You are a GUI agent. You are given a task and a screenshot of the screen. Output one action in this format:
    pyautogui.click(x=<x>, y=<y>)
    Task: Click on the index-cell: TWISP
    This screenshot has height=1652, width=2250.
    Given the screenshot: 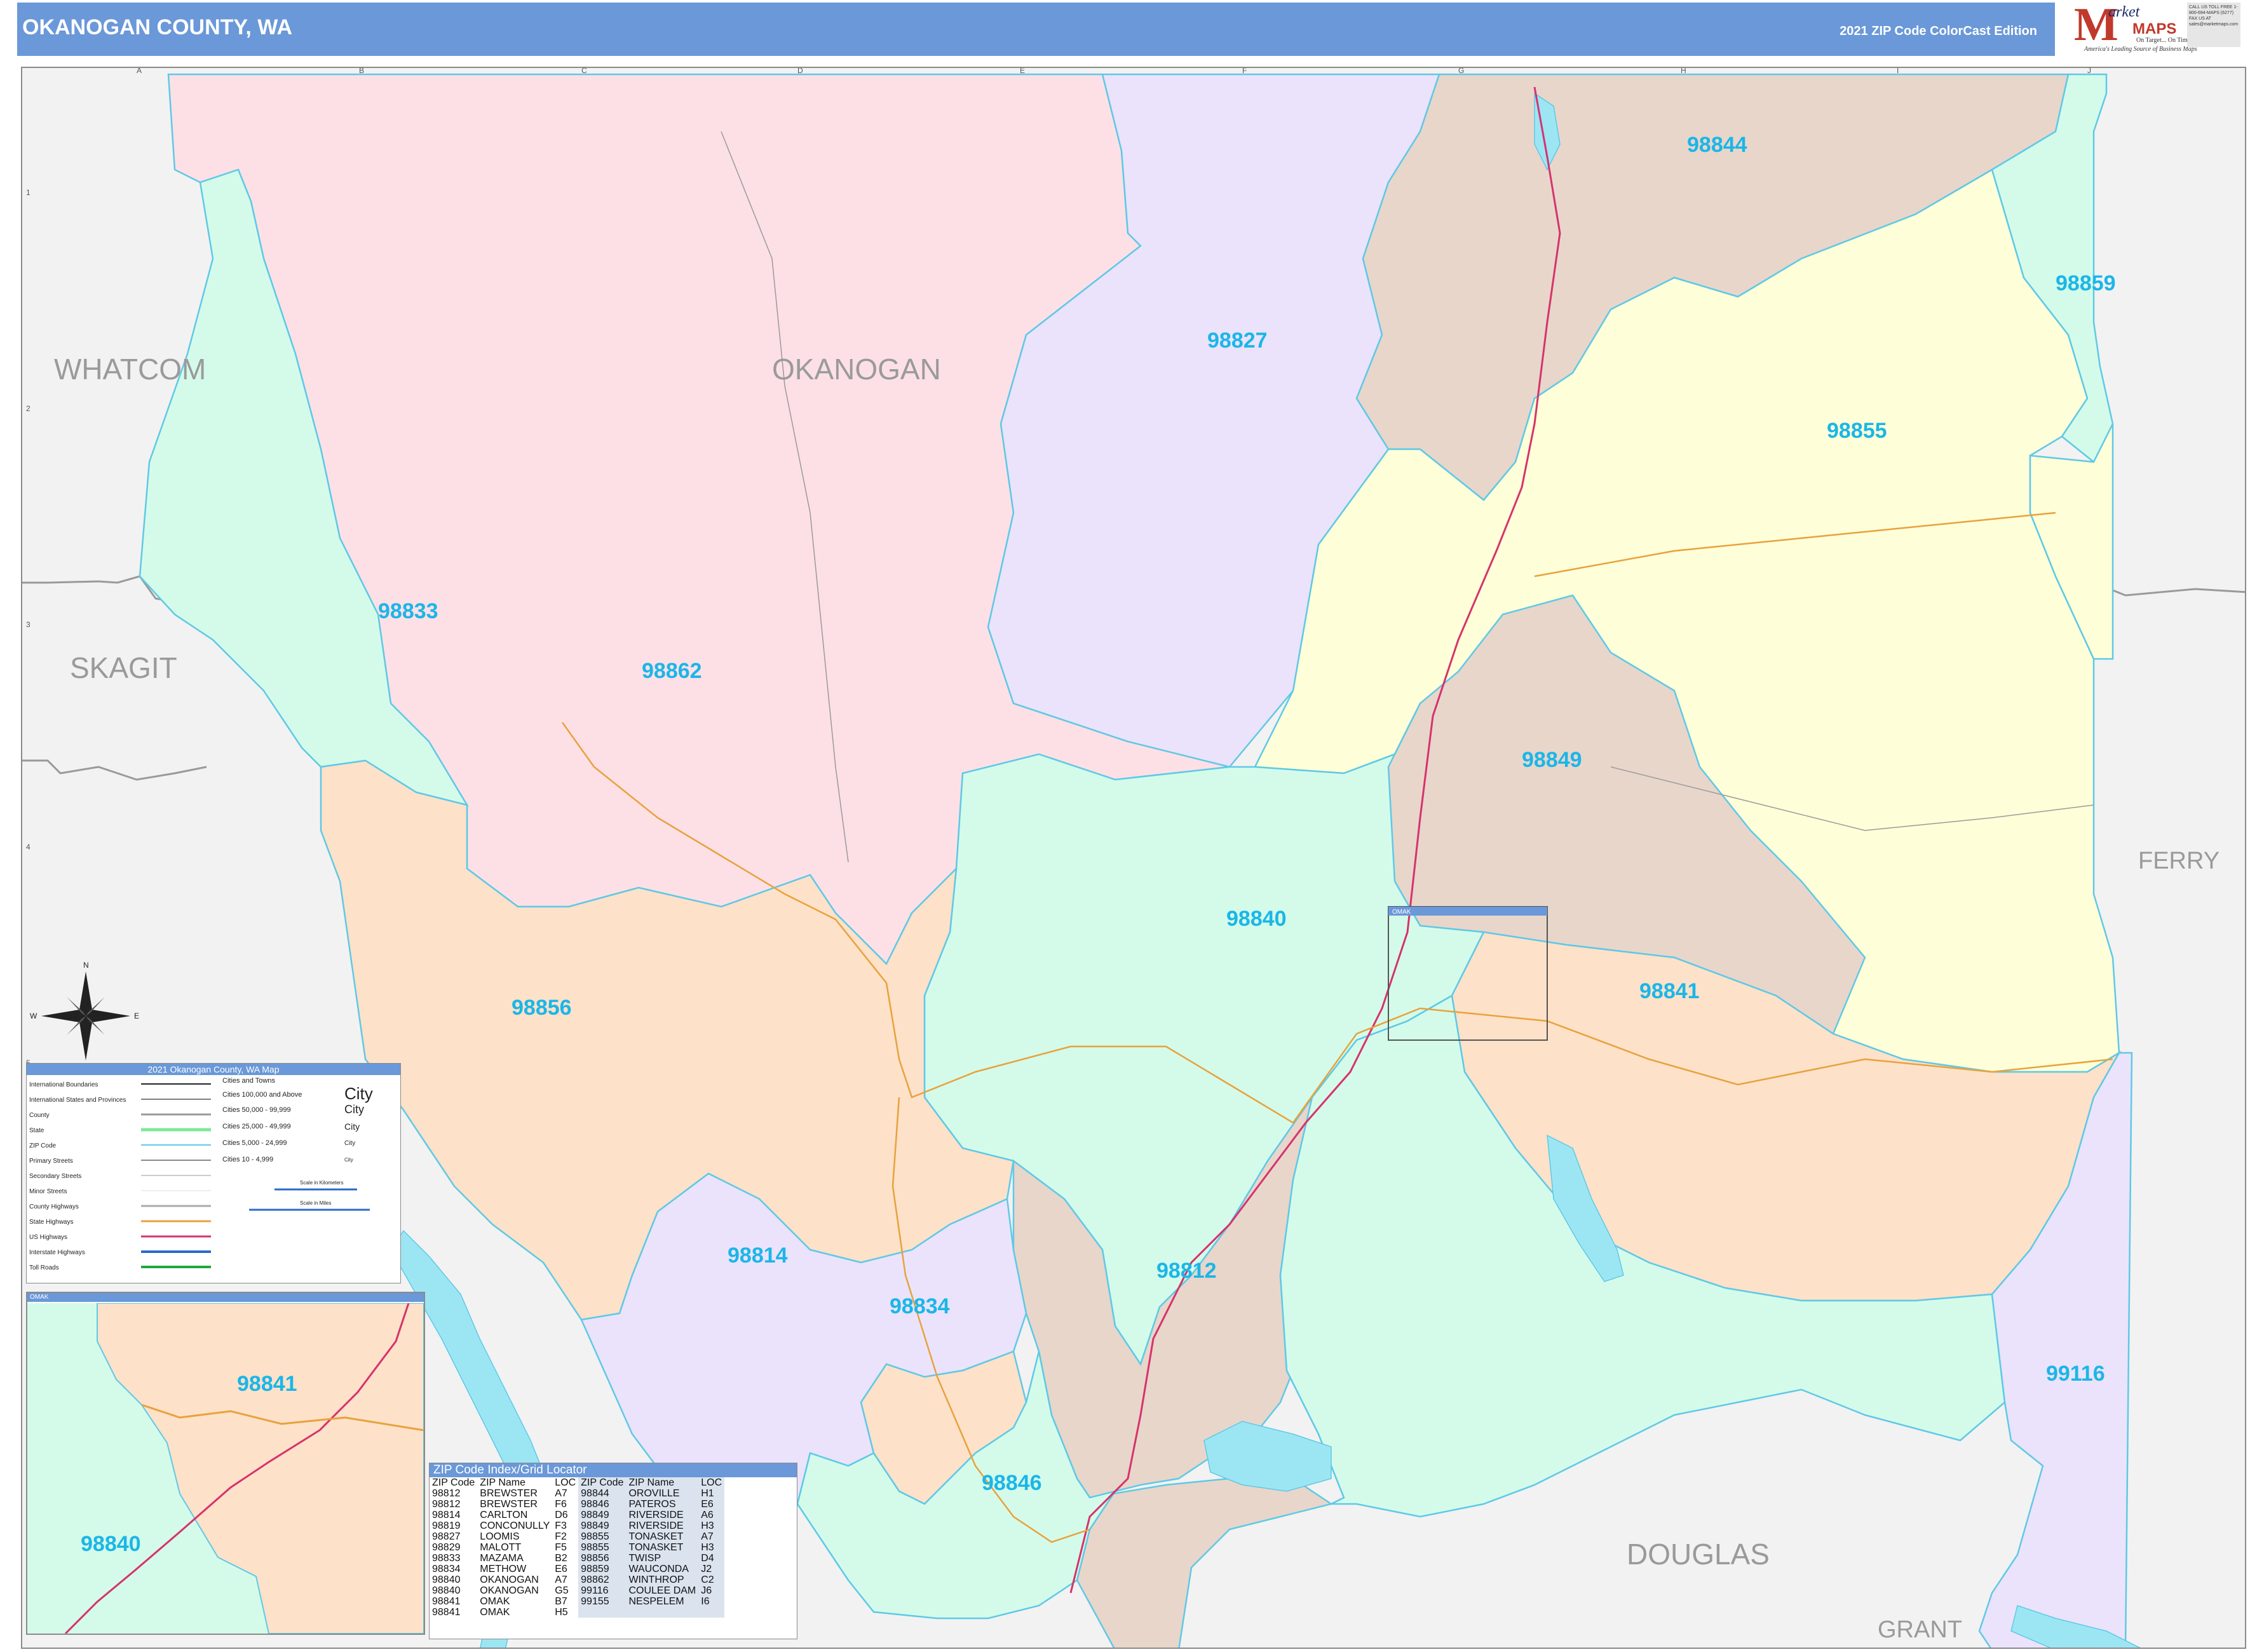 What is the action you would take?
    pyautogui.click(x=662, y=1558)
    